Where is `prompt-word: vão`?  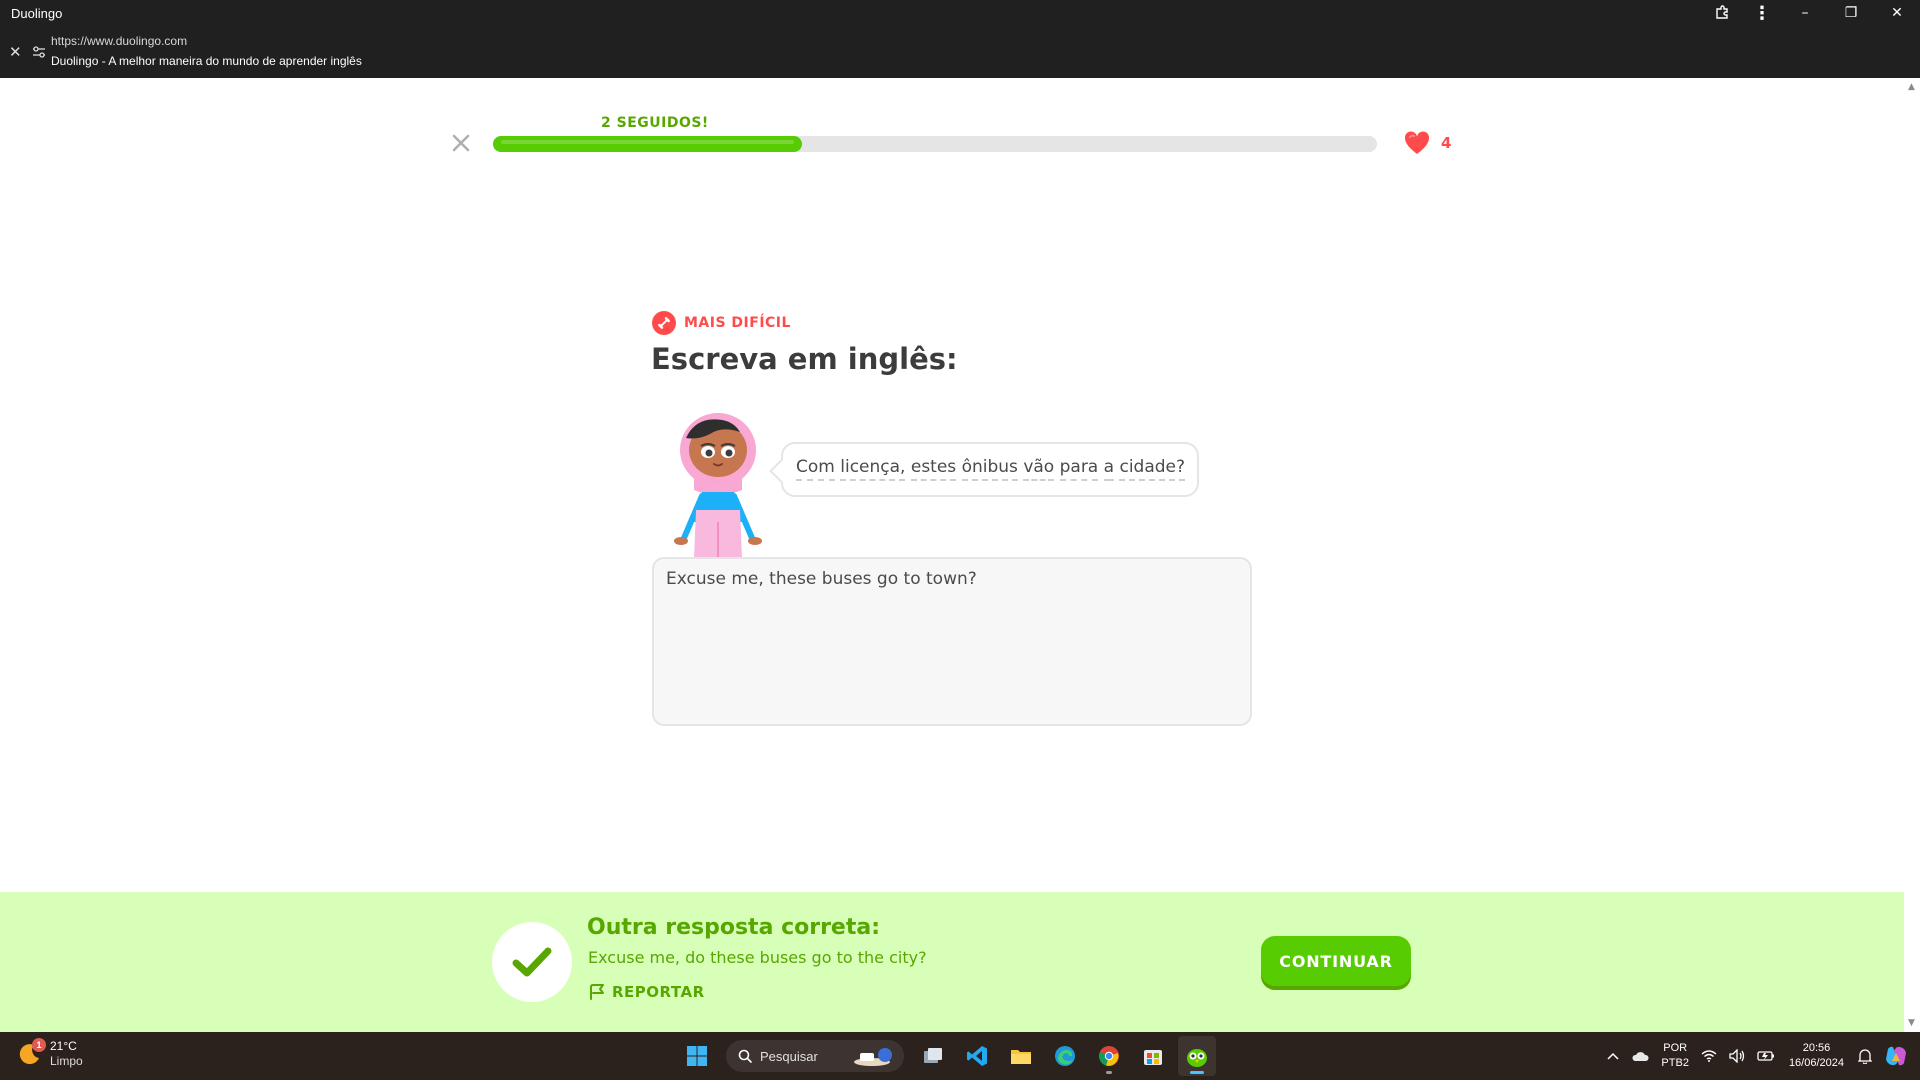 prompt-word: vão is located at coordinates (1039, 469).